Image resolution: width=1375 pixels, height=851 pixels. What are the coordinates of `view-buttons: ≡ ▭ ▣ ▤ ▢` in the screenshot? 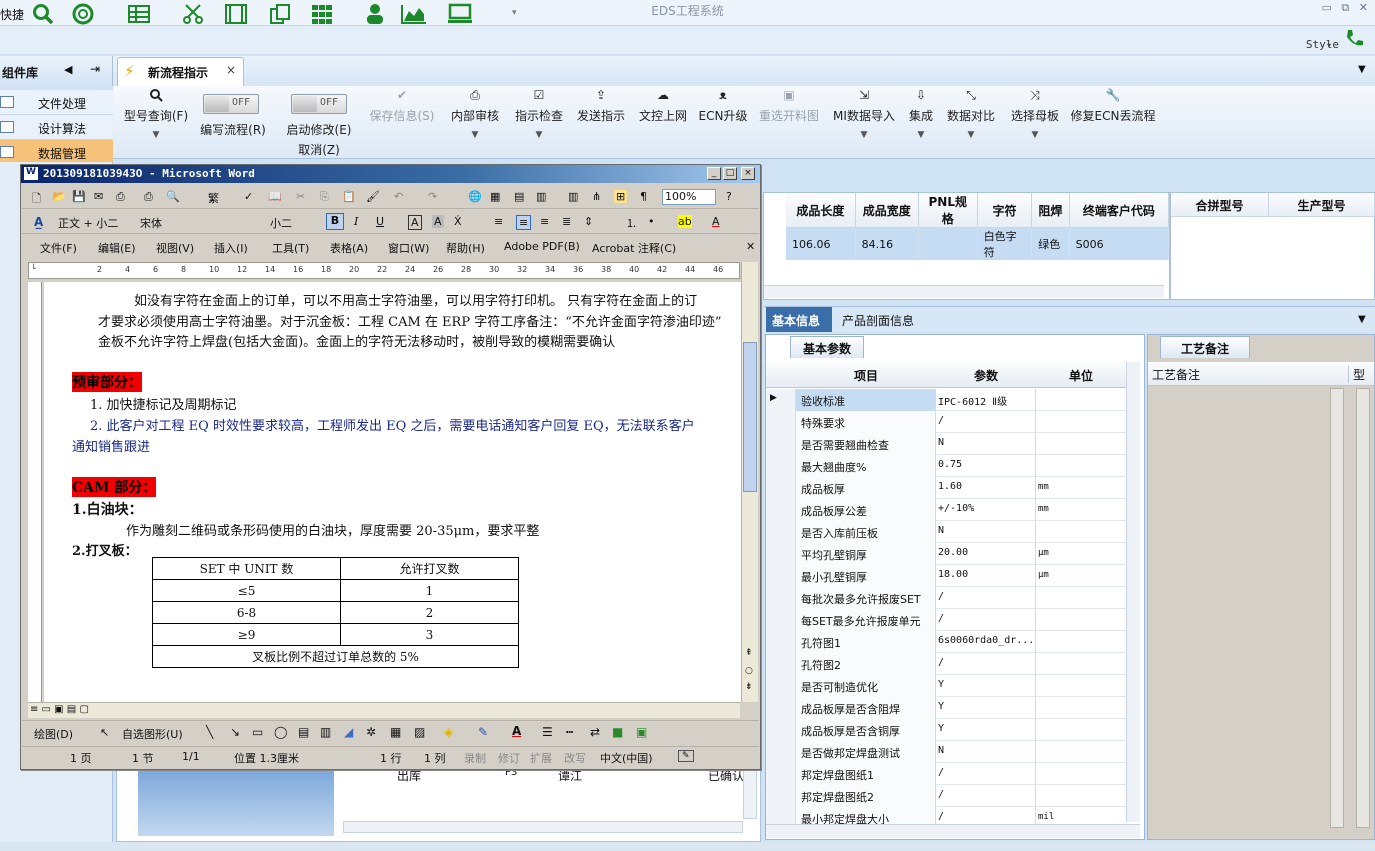 It's located at (59, 709).